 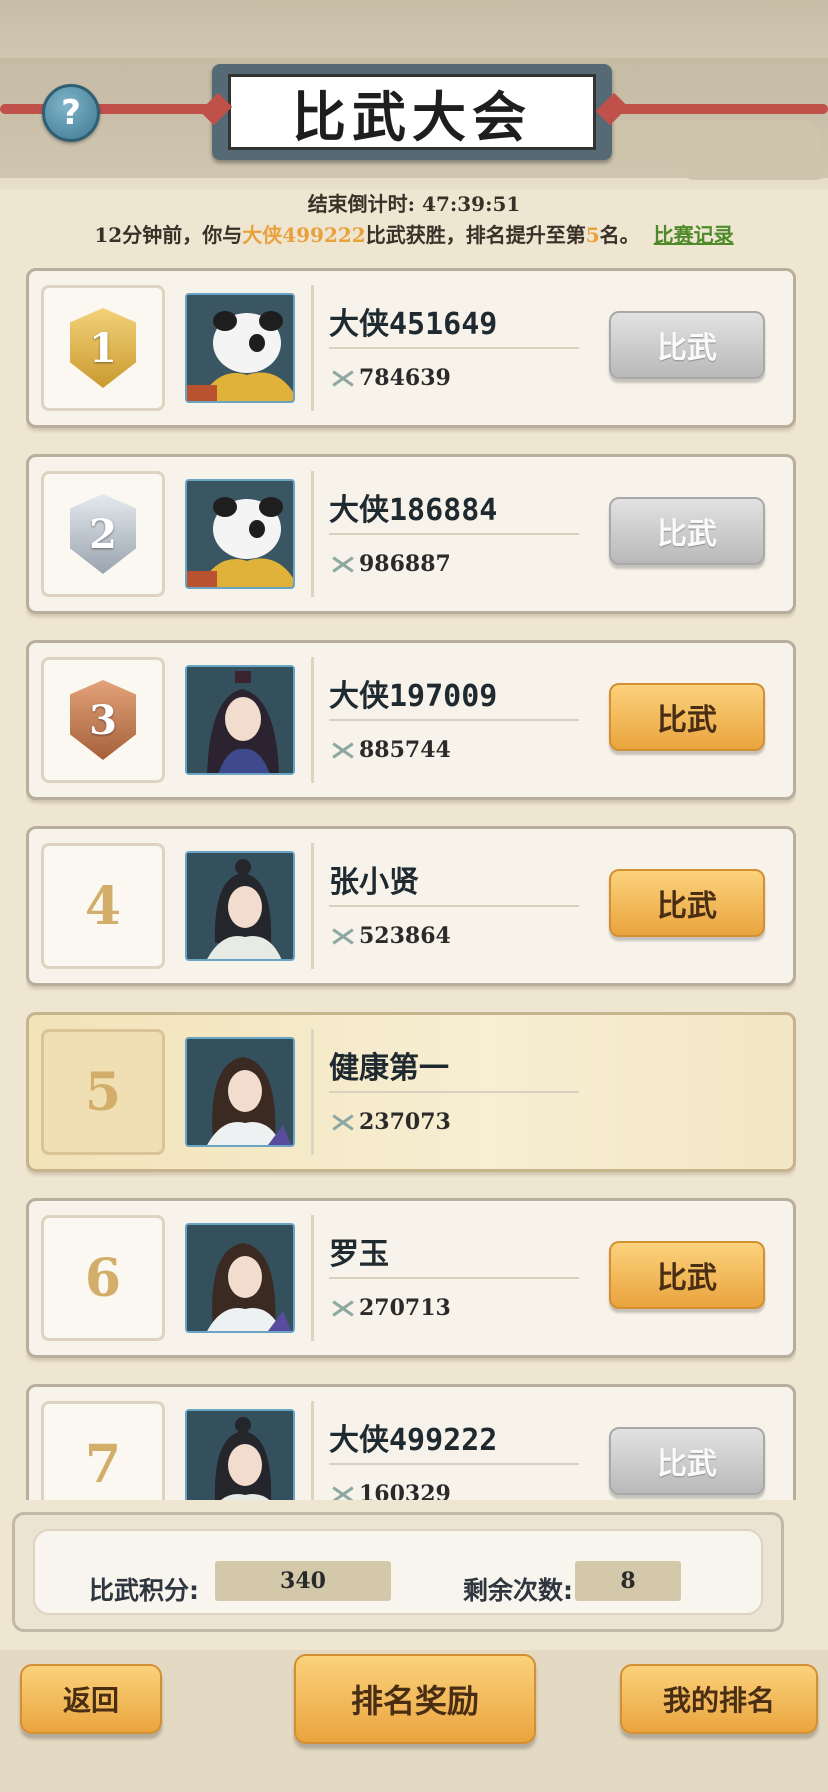 I want to click on power-display: 523864, so click(x=390, y=936).